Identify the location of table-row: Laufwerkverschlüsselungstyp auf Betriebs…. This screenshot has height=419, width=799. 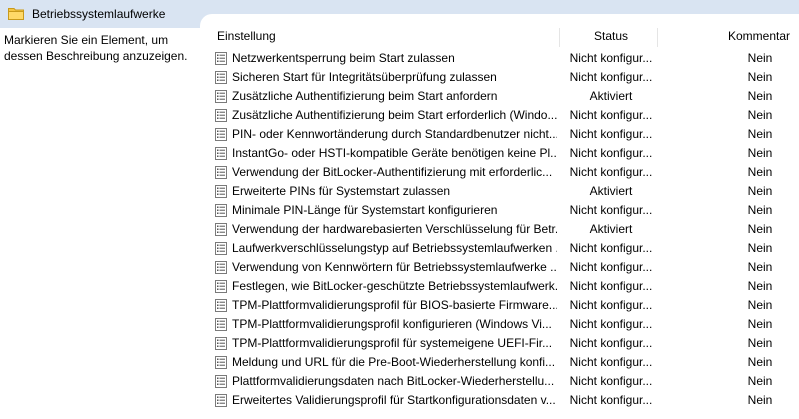
(504, 248).